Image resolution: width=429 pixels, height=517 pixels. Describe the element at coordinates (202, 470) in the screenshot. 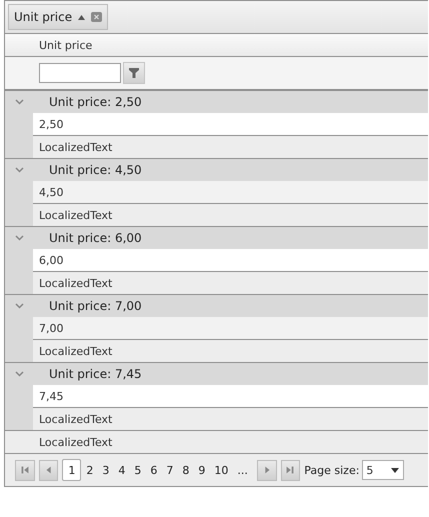

I see `page-link: 9` at that location.